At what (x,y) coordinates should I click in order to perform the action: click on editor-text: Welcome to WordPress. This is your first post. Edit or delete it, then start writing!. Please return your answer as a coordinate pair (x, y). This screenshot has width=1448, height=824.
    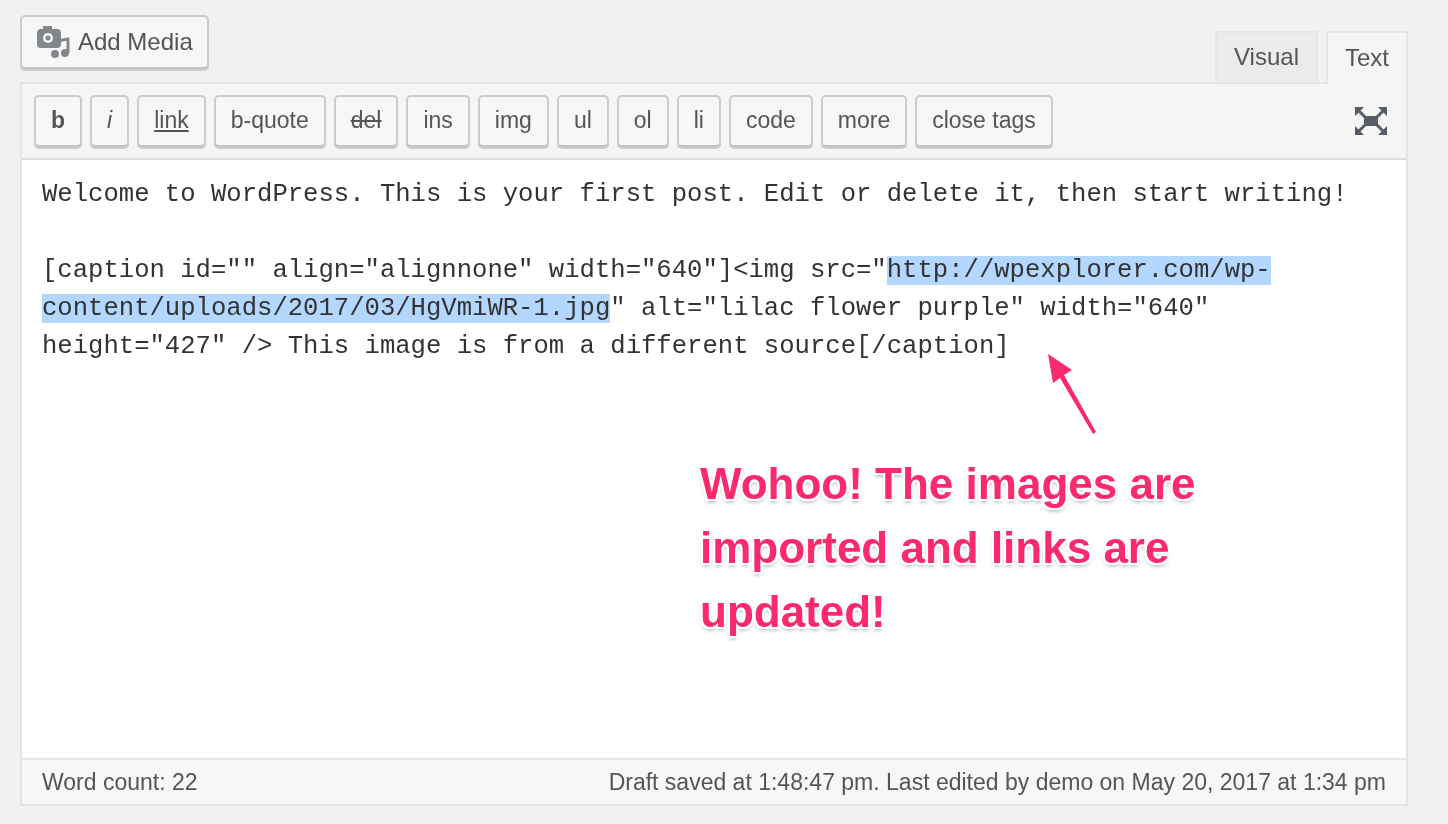
    Looking at the image, I should click on (695, 194).